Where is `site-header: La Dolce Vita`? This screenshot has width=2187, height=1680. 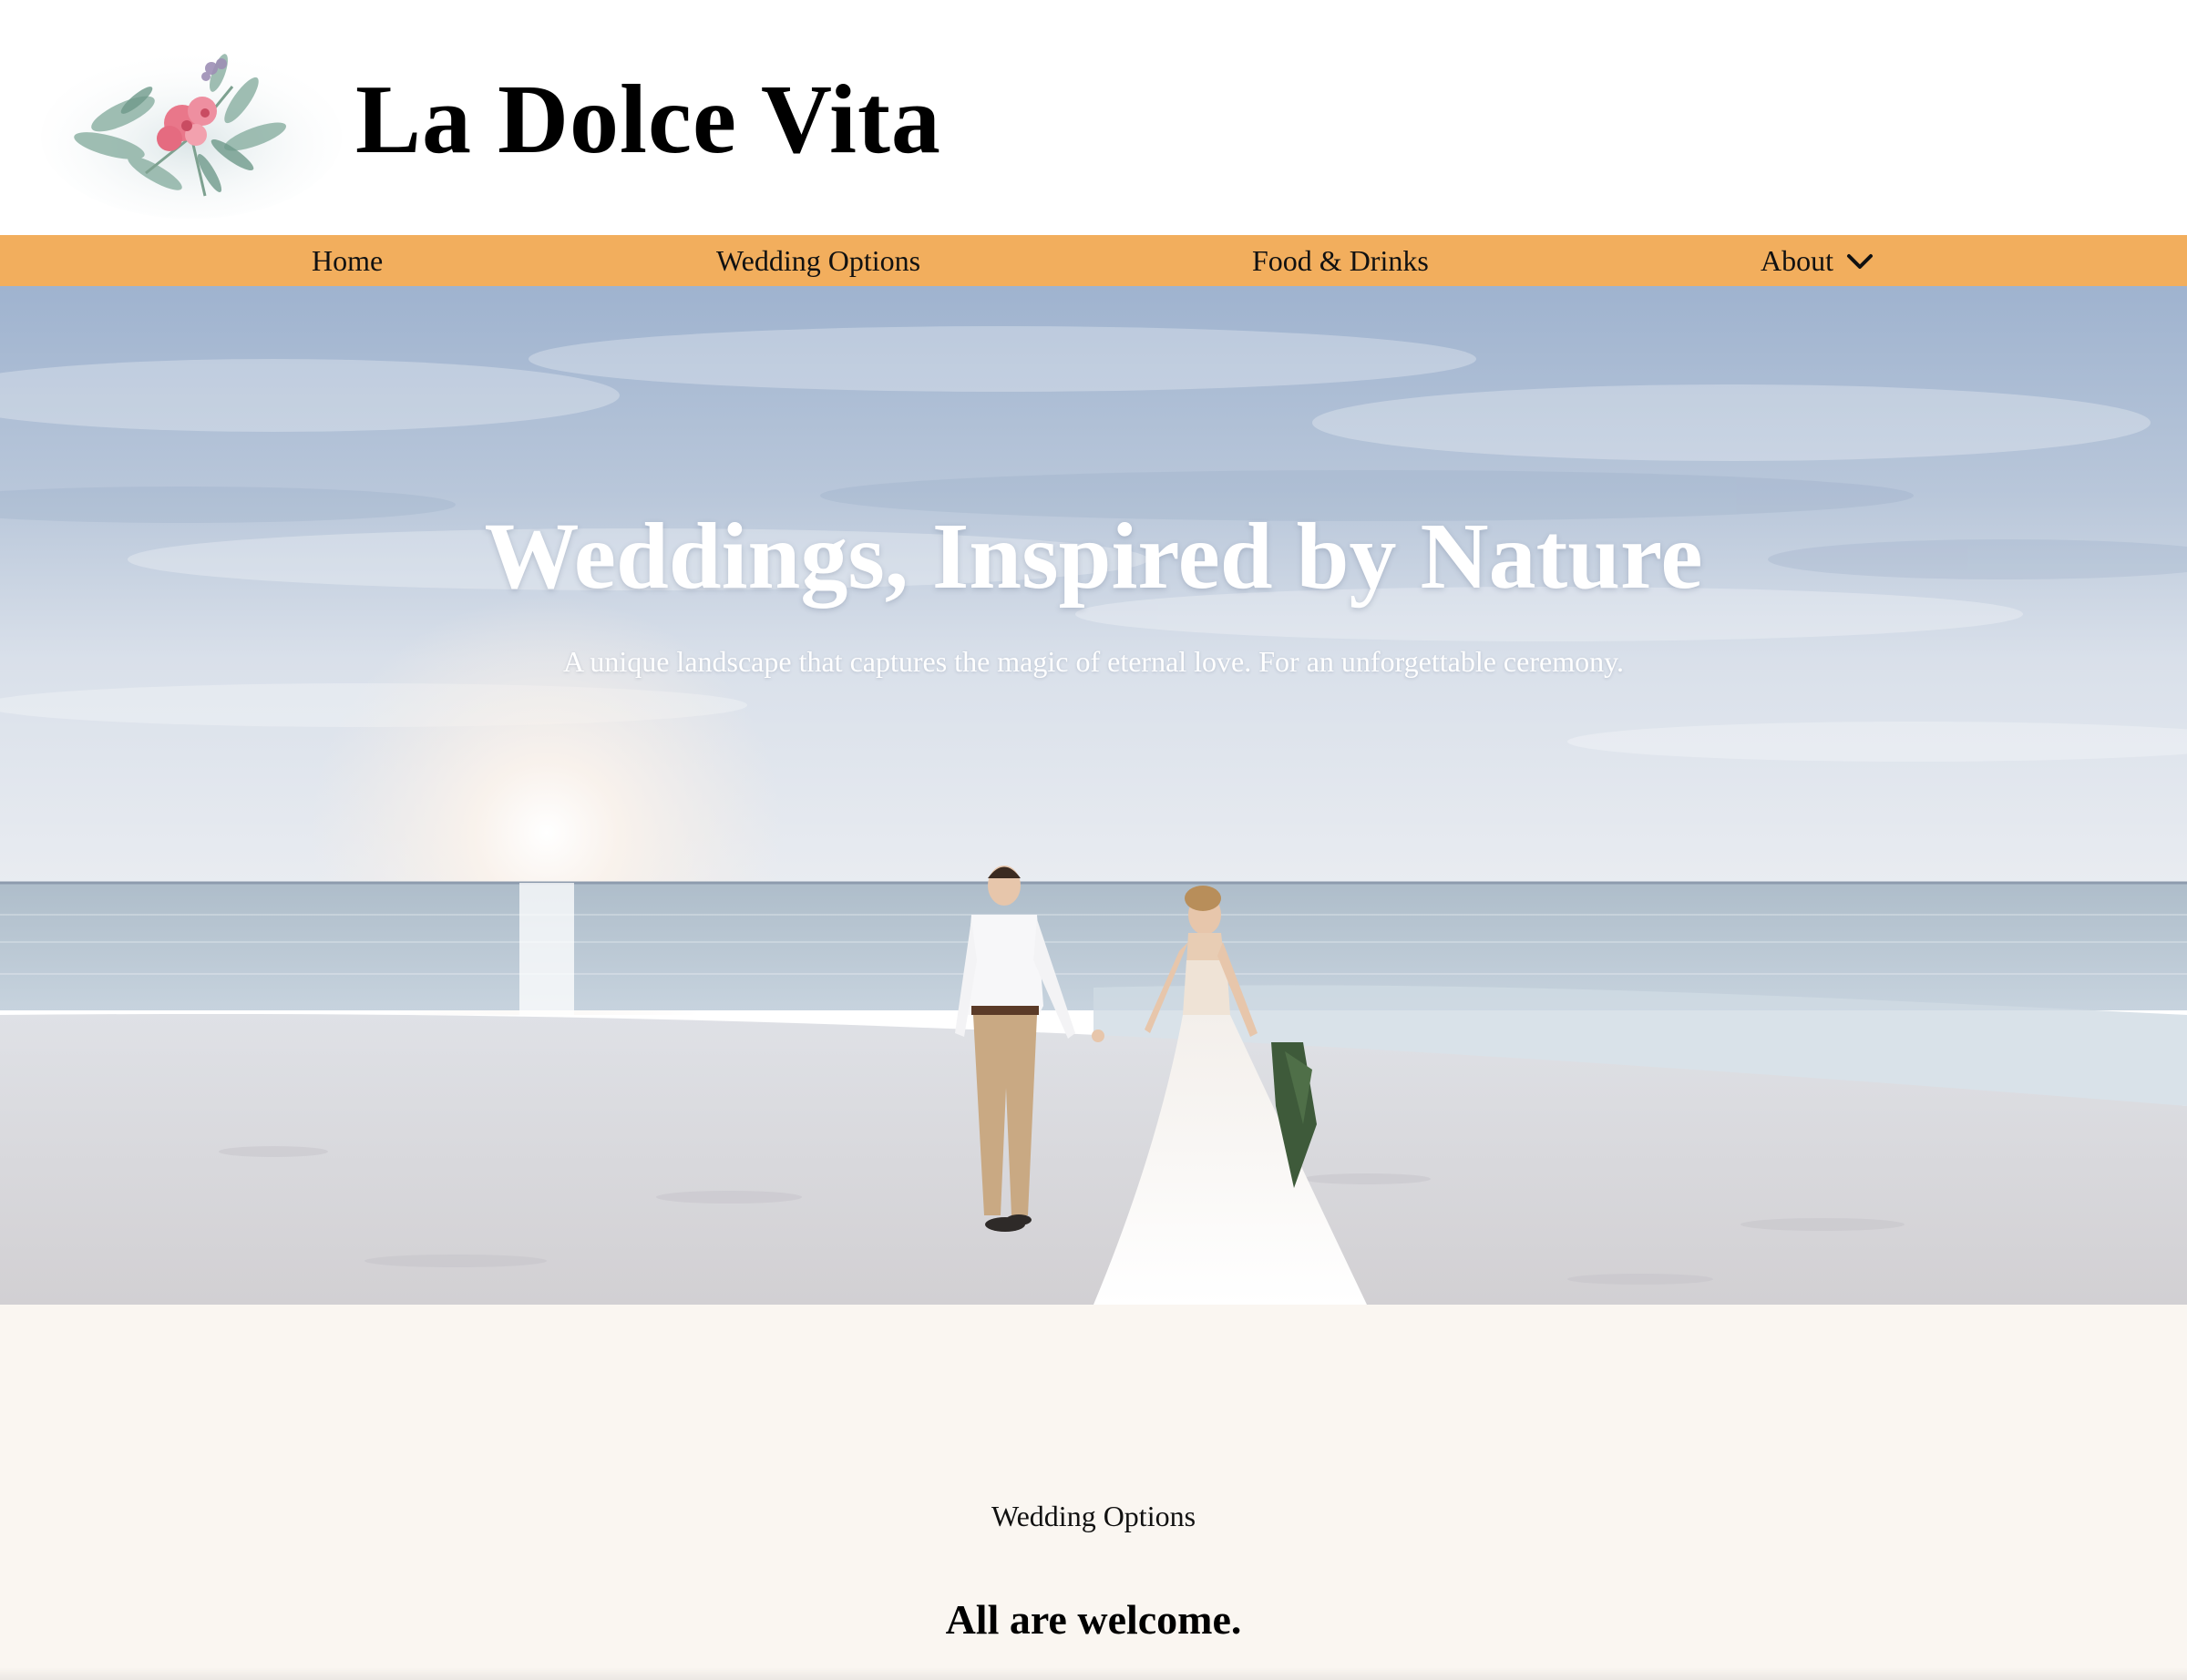 site-header: La Dolce Vita is located at coordinates (1093, 118).